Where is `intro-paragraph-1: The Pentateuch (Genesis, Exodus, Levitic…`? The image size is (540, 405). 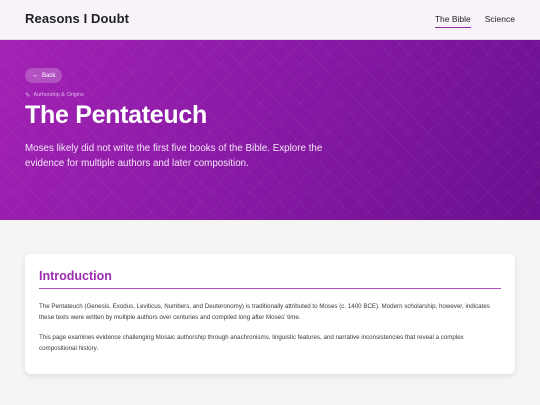
intro-paragraph-1: The Pentateuch (Genesis, Exodus, Levitic… is located at coordinates (264, 312).